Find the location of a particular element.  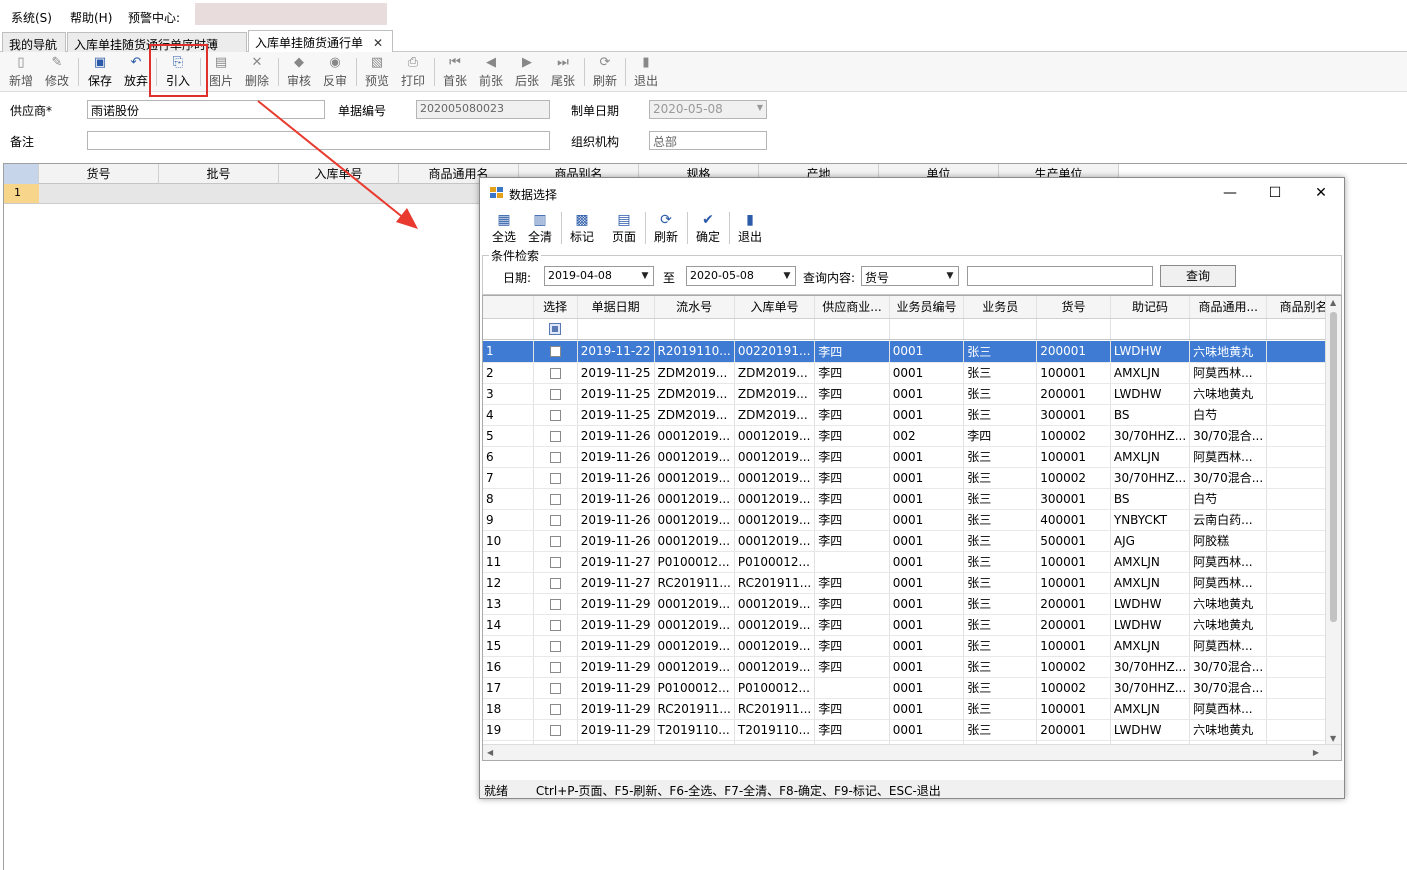

table-cell: 2019-11-25 is located at coordinates (616, 394).